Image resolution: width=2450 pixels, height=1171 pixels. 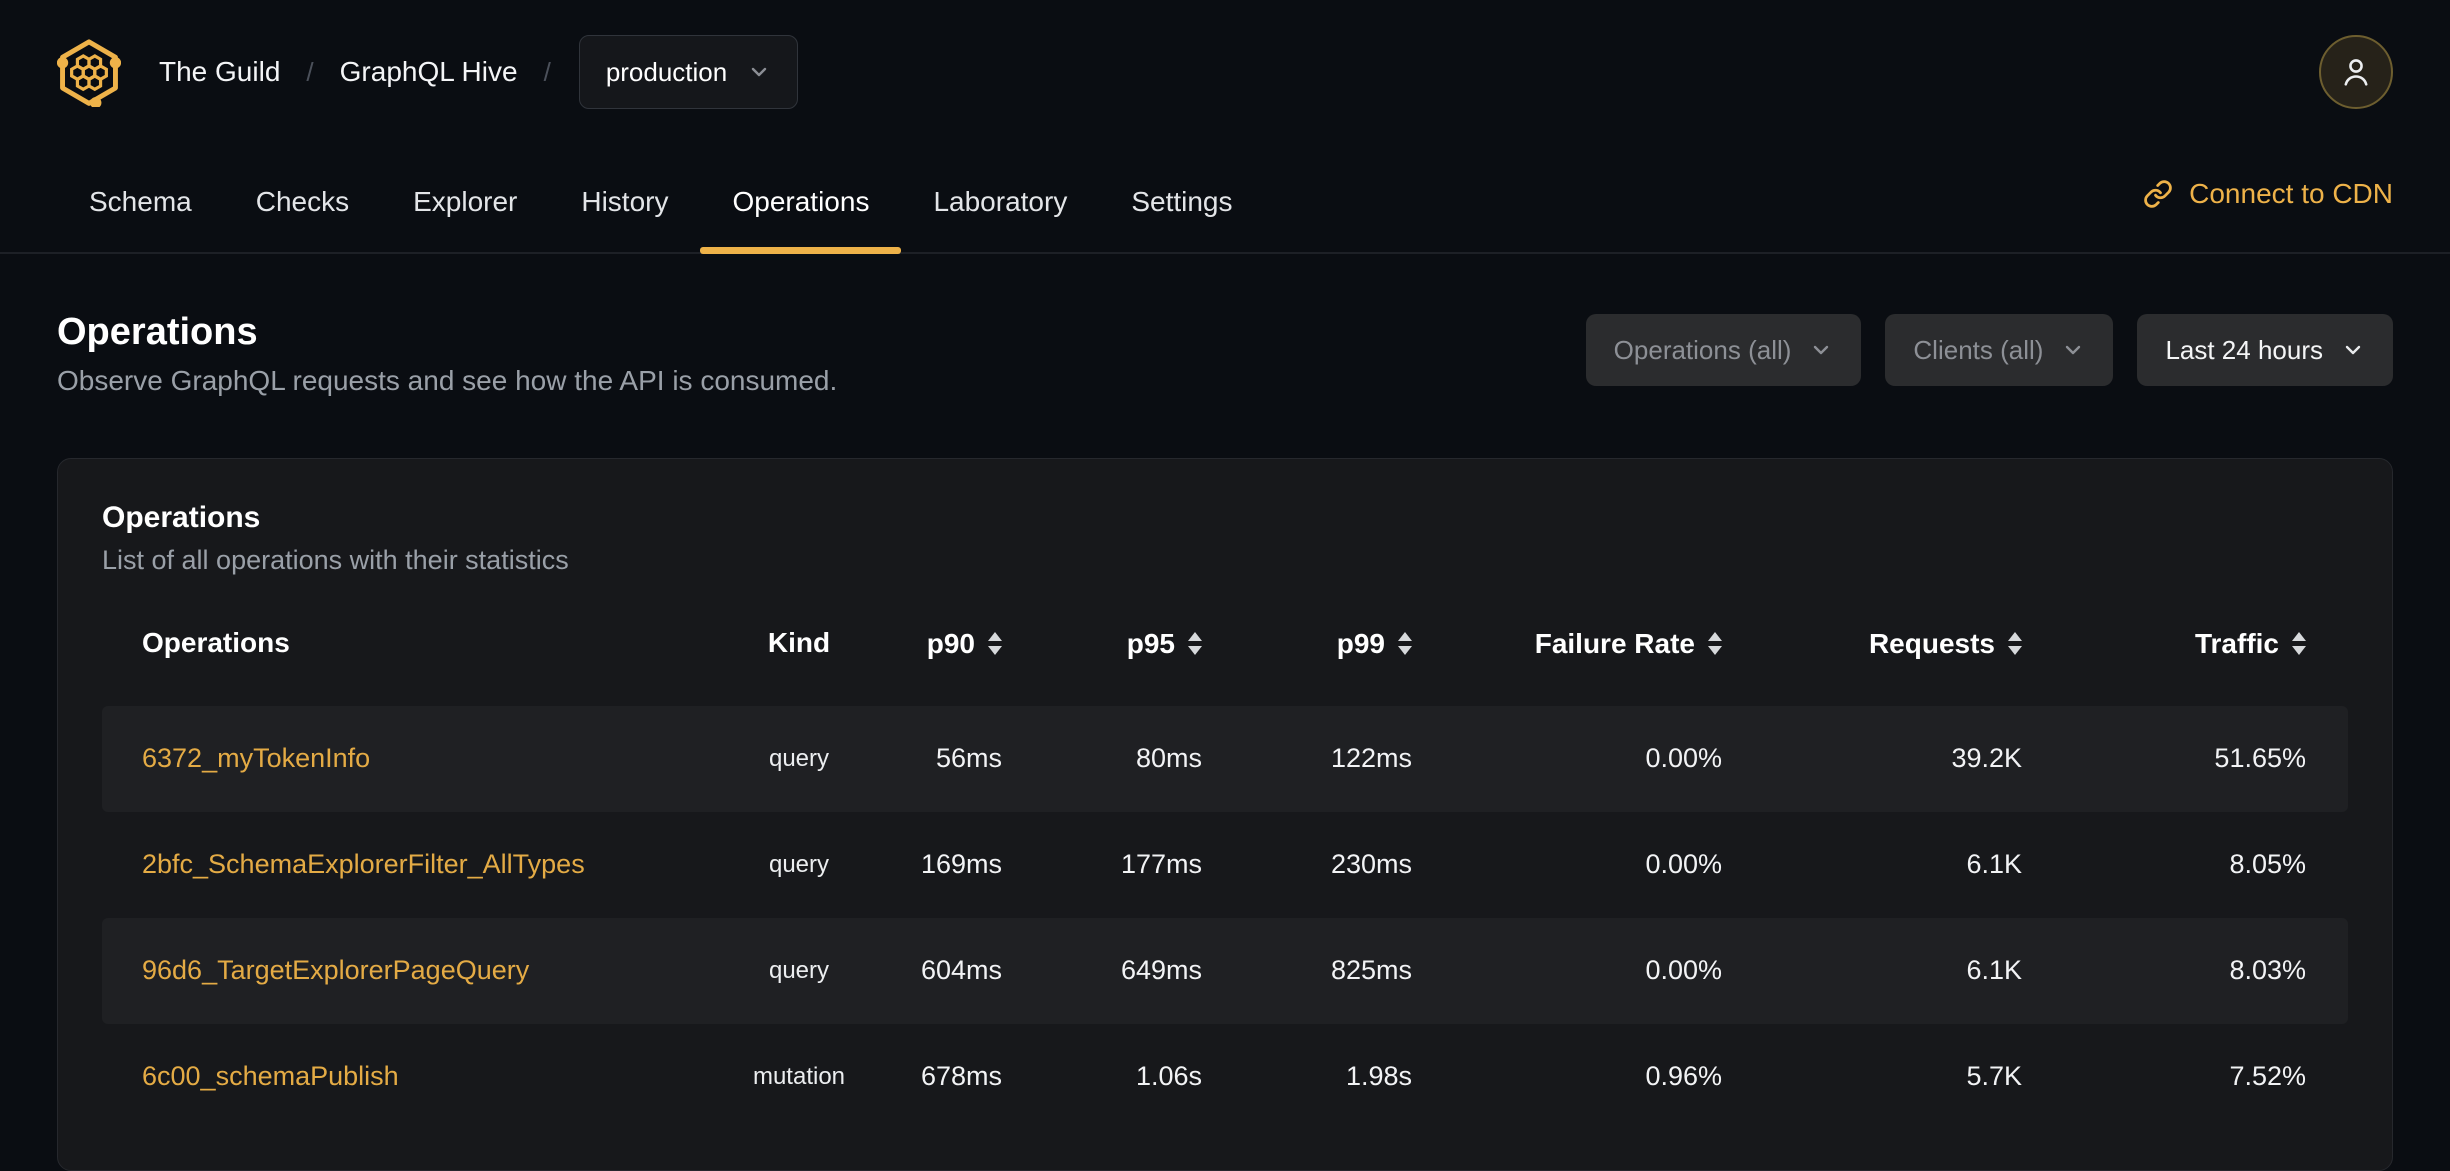 I want to click on target-selector: production, so click(x=688, y=72).